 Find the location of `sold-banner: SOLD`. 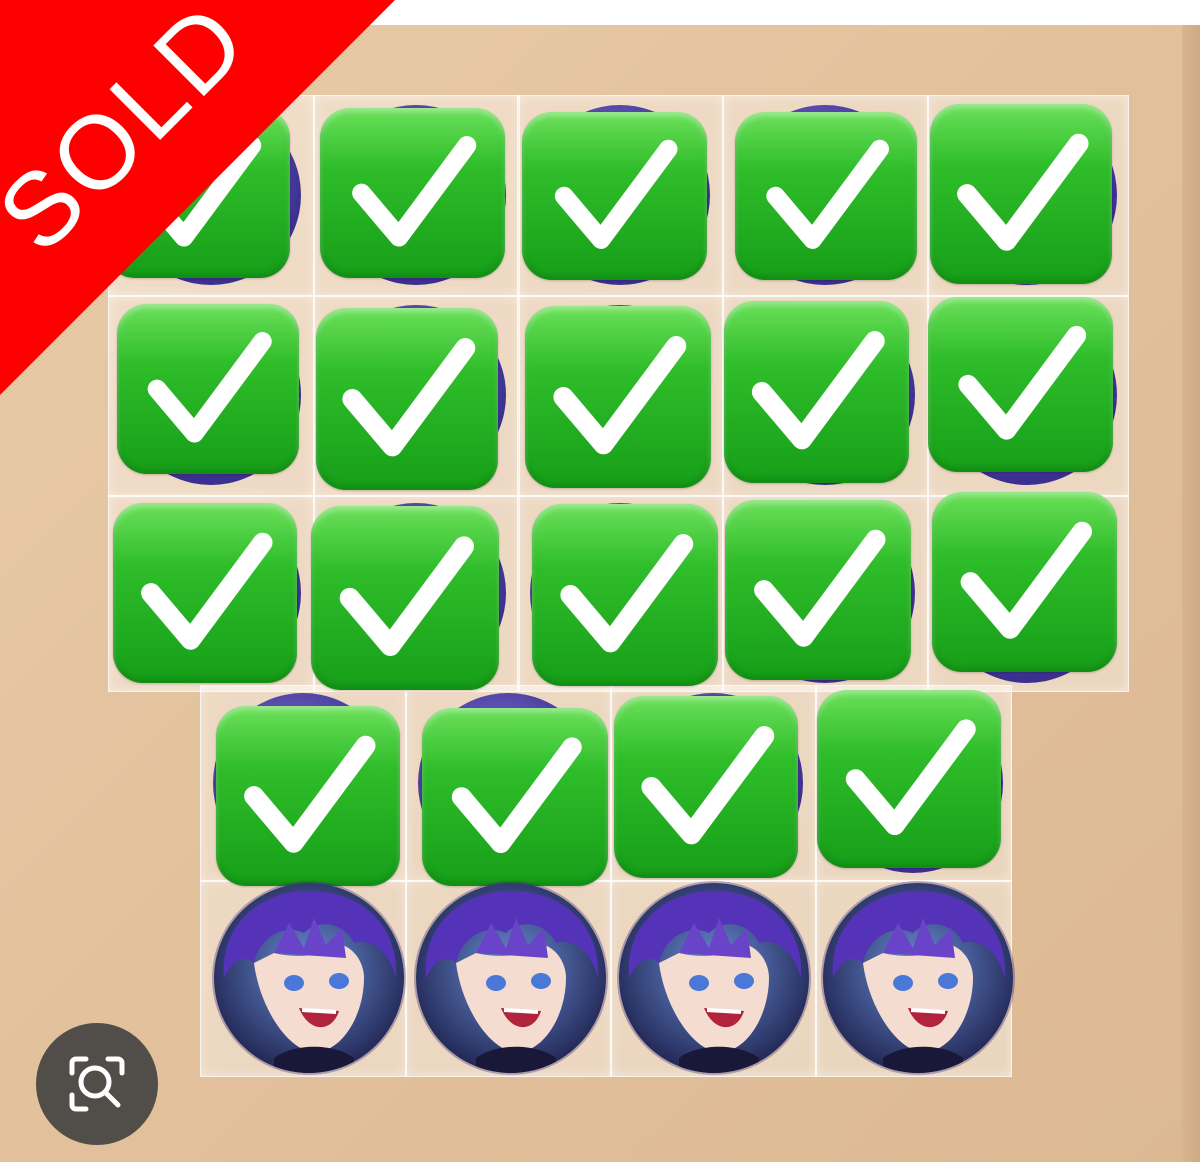

sold-banner: SOLD is located at coordinates (197, 197).